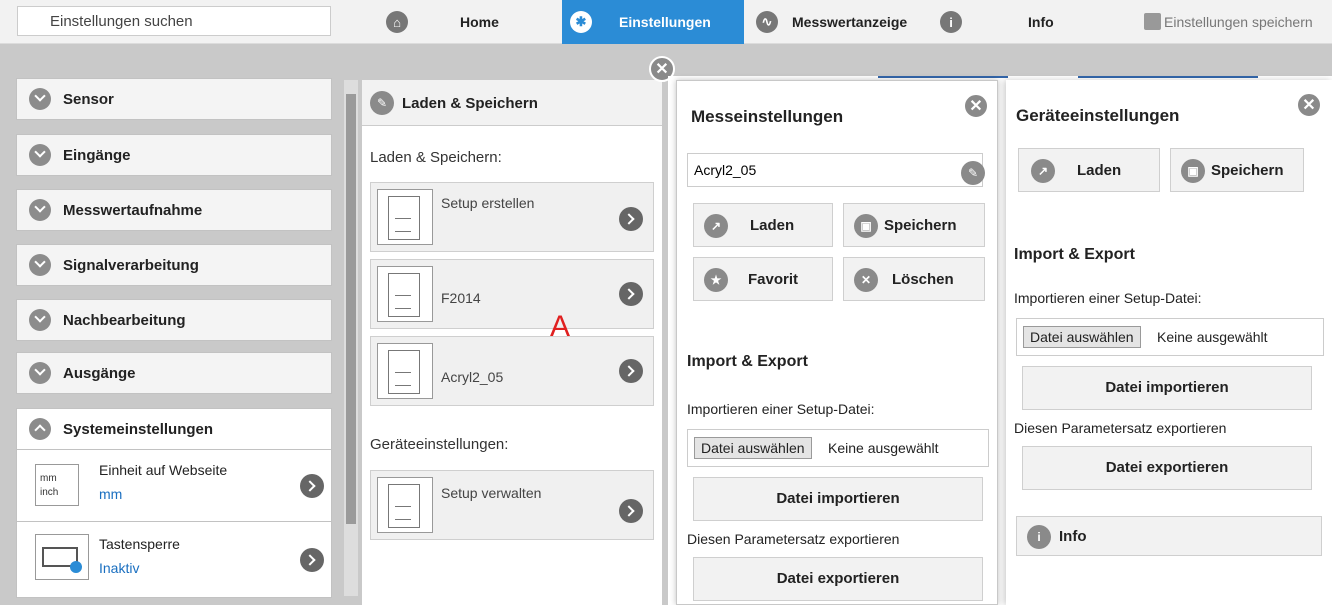 The image size is (1332, 605). Describe the element at coordinates (40, 429) in the screenshot. I see `chevron-up-icon` at that location.